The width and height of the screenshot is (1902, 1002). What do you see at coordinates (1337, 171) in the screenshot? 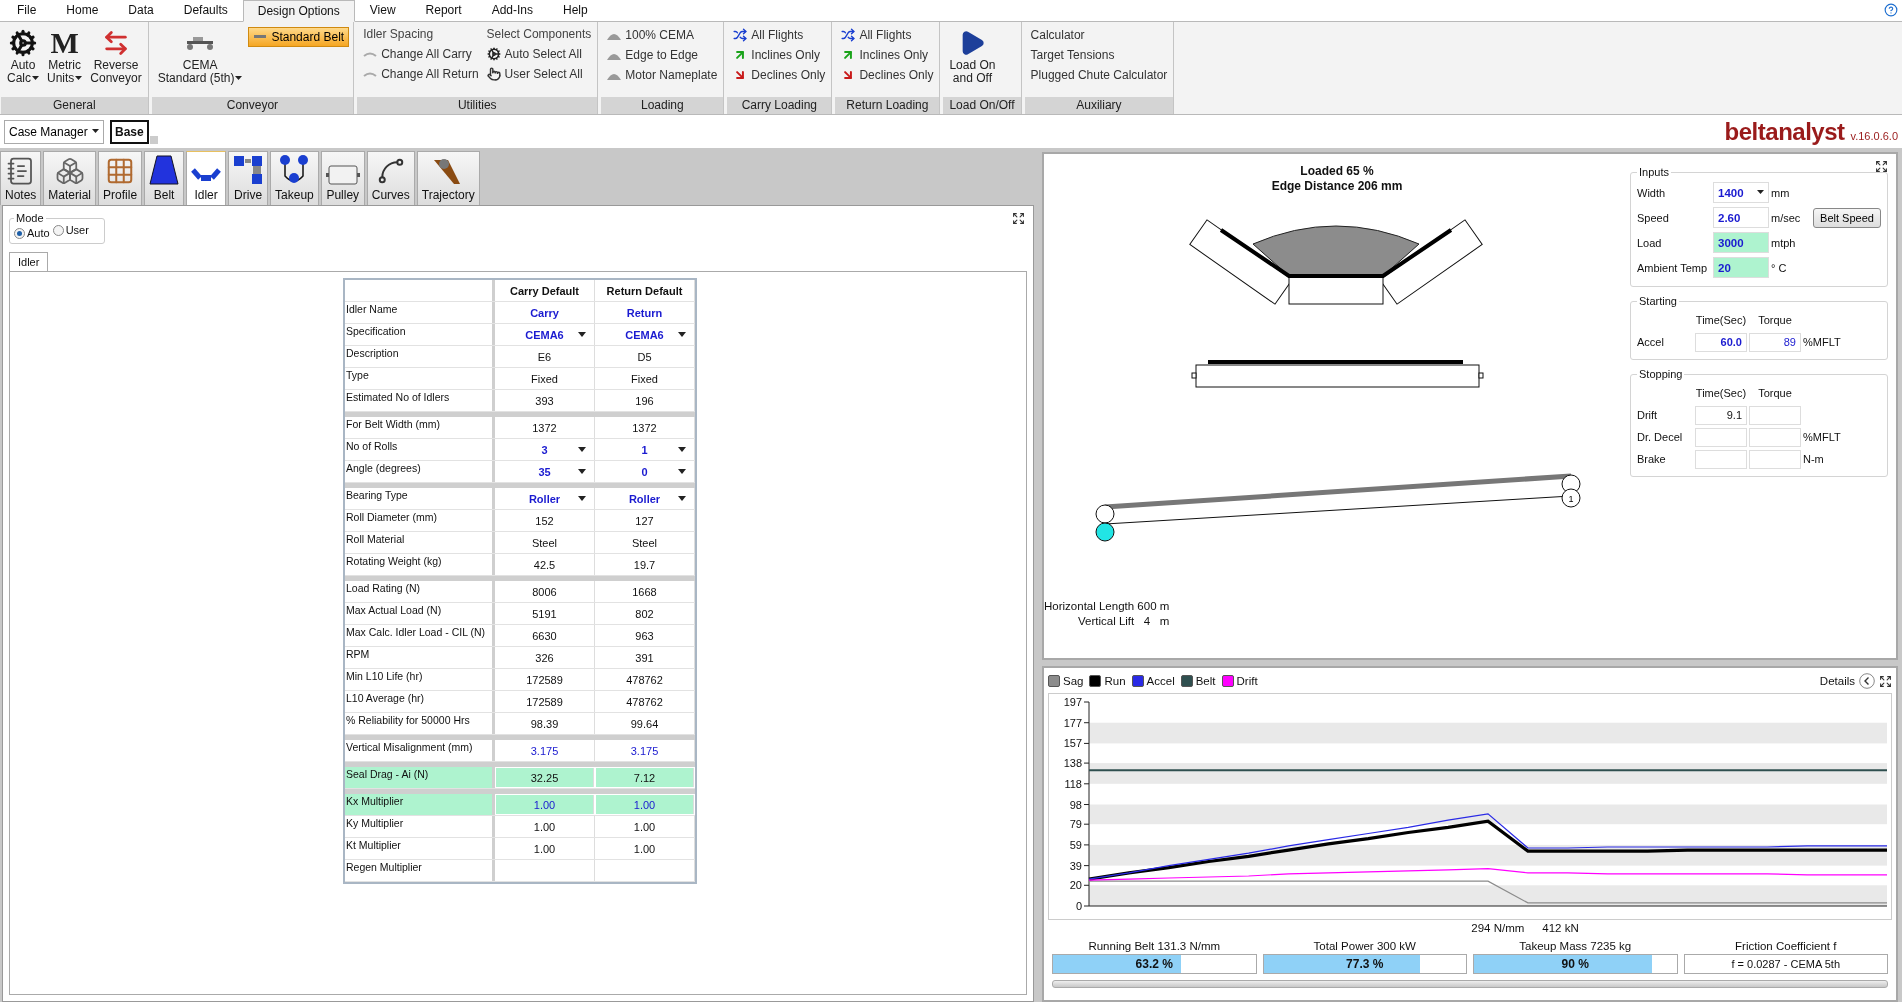
I see `view-title: Loaded 65 %` at bounding box center [1337, 171].